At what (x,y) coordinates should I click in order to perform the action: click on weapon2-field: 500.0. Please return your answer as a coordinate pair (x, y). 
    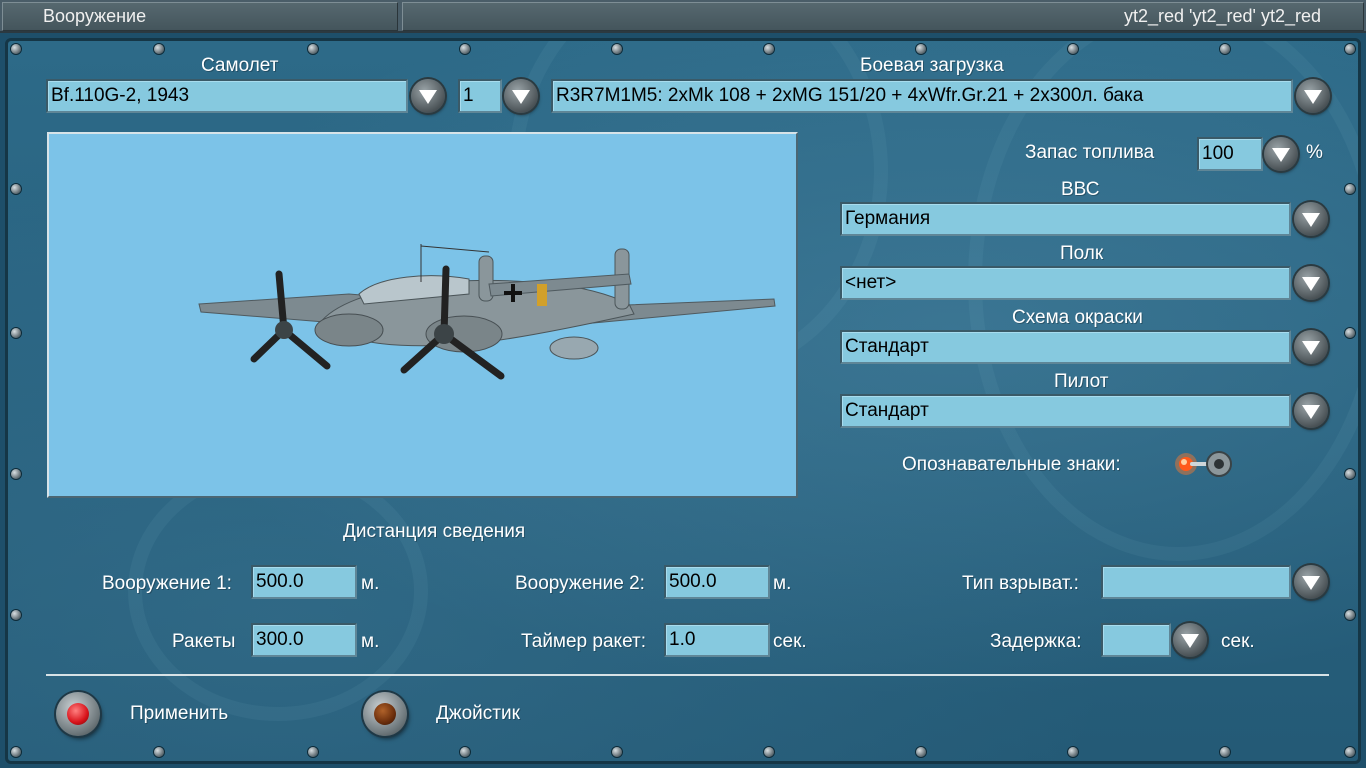
    Looking at the image, I should click on (717, 582).